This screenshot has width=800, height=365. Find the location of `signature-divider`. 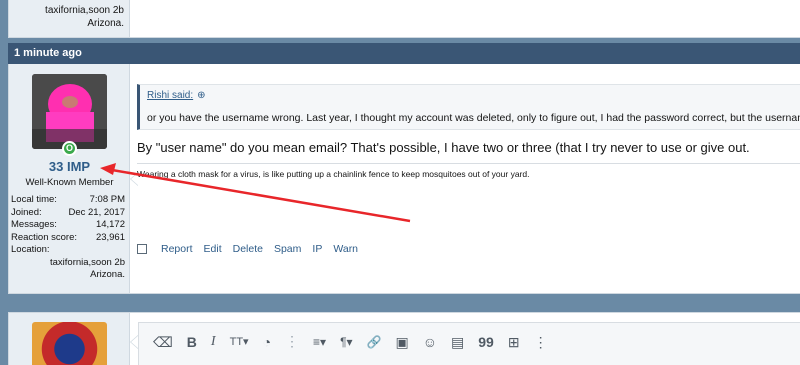

signature-divider is located at coordinates (468, 163).